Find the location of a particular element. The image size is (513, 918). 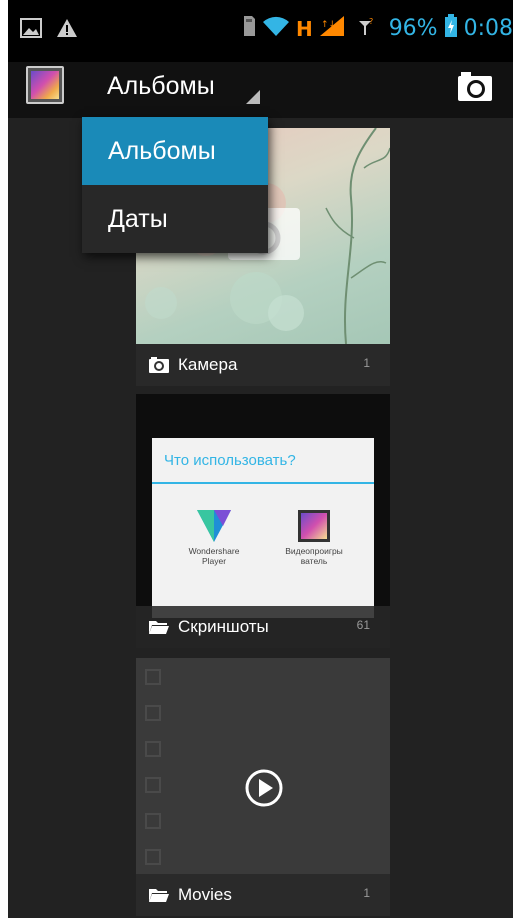

chooser-app-item: Wondershare Player is located at coordinates (214, 537).